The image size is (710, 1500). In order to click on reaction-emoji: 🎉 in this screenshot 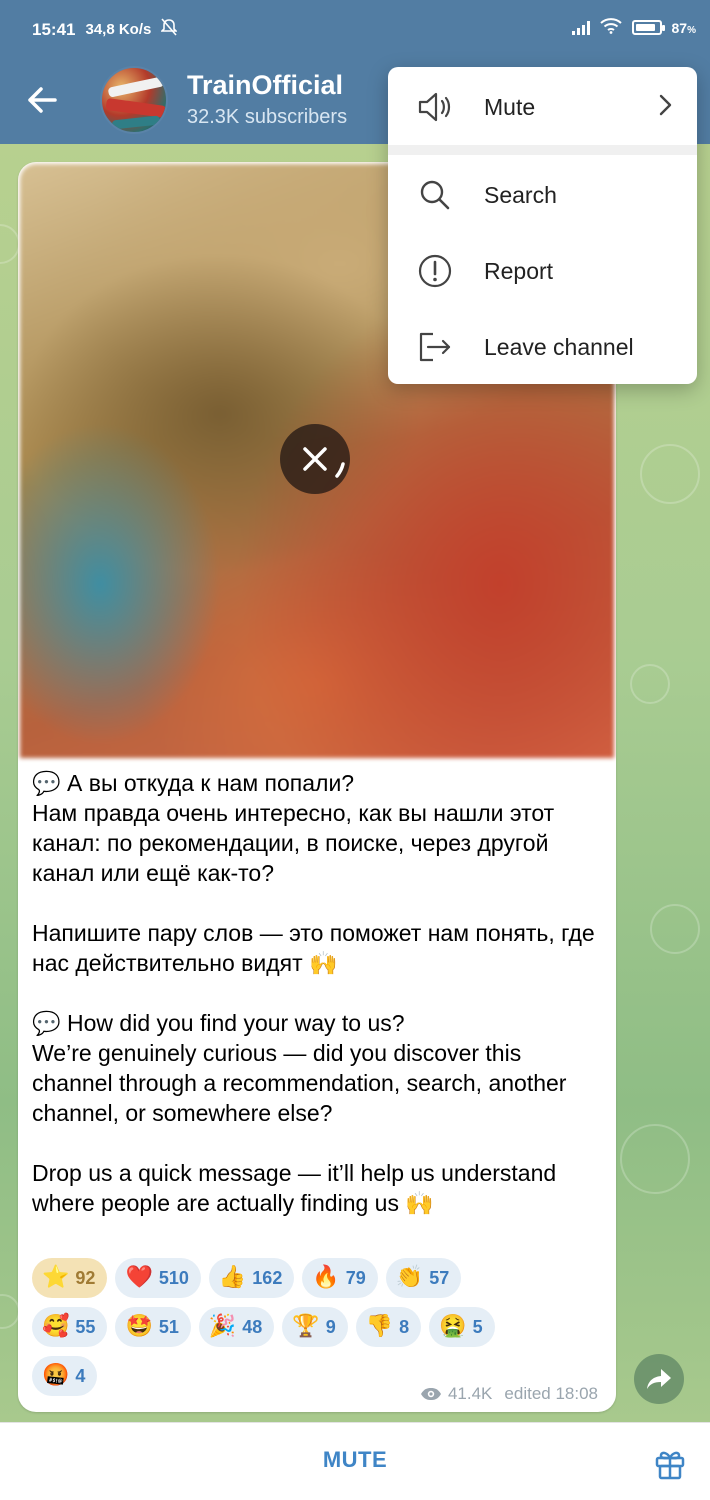, I will do `click(222, 1326)`.